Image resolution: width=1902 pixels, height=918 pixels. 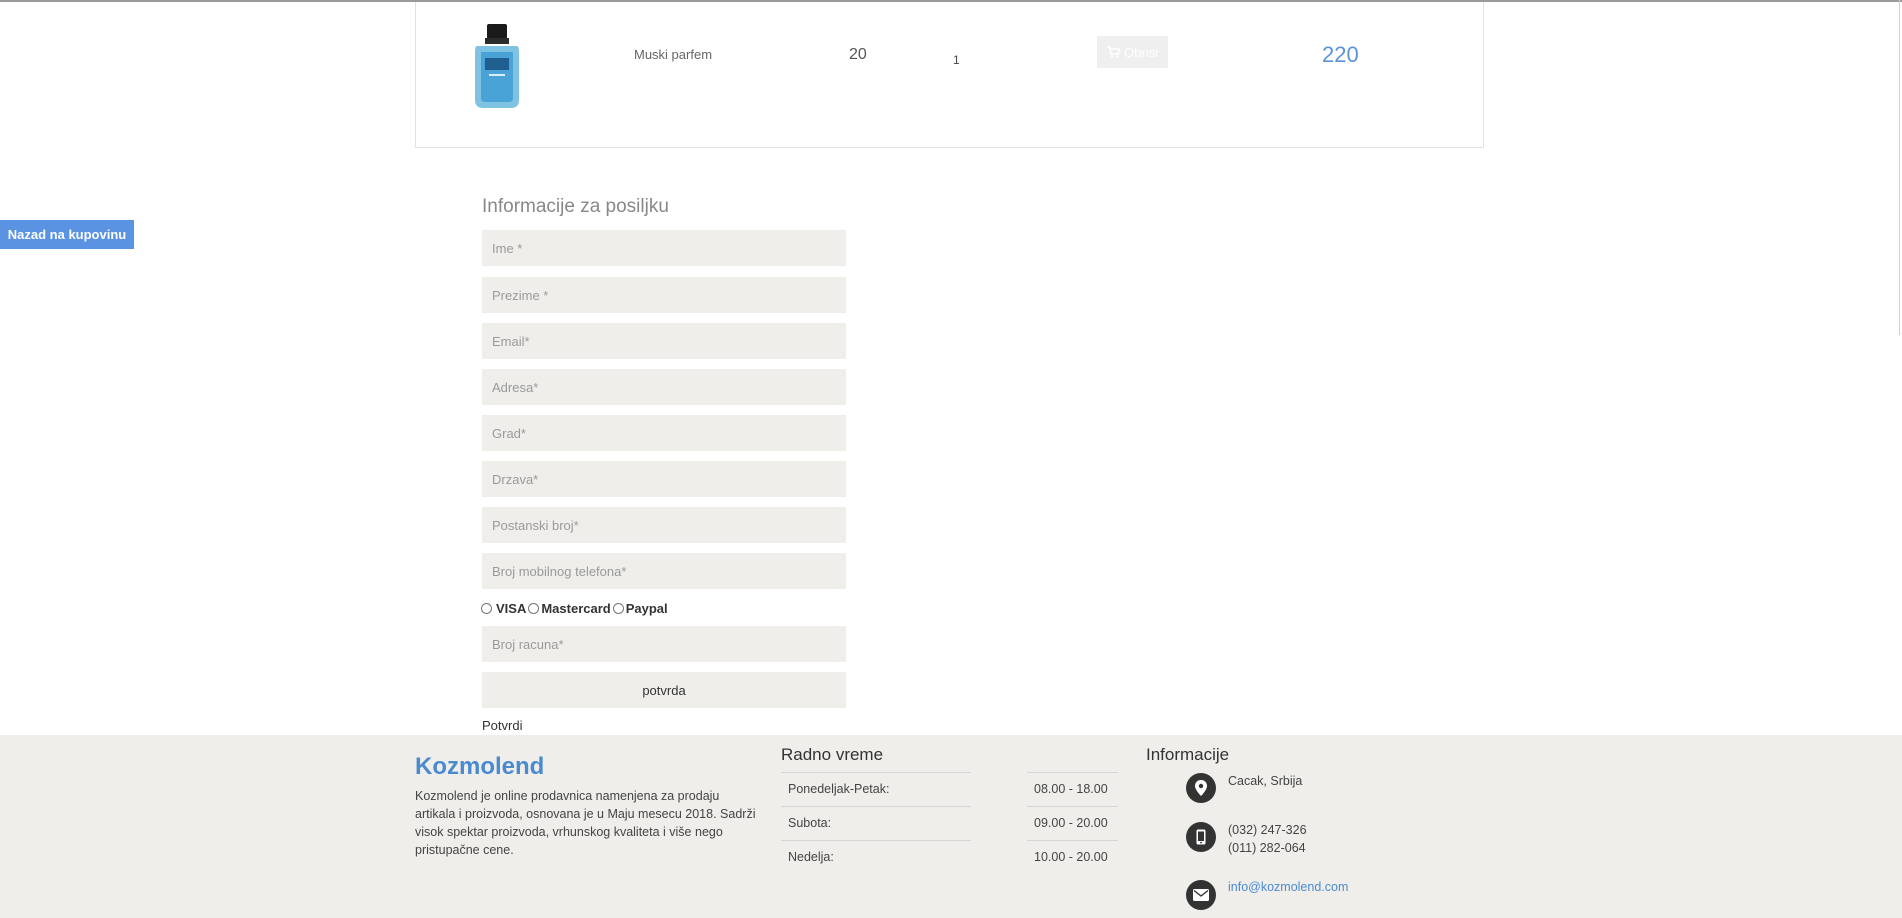 What do you see at coordinates (1201, 895) in the screenshot?
I see `mail-icon` at bounding box center [1201, 895].